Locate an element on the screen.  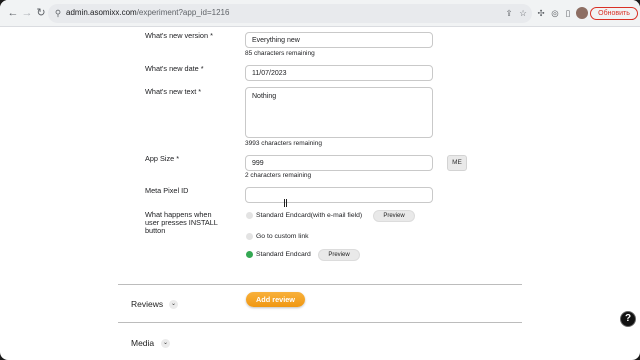
add-review-button: Add review is located at coordinates (275, 299).